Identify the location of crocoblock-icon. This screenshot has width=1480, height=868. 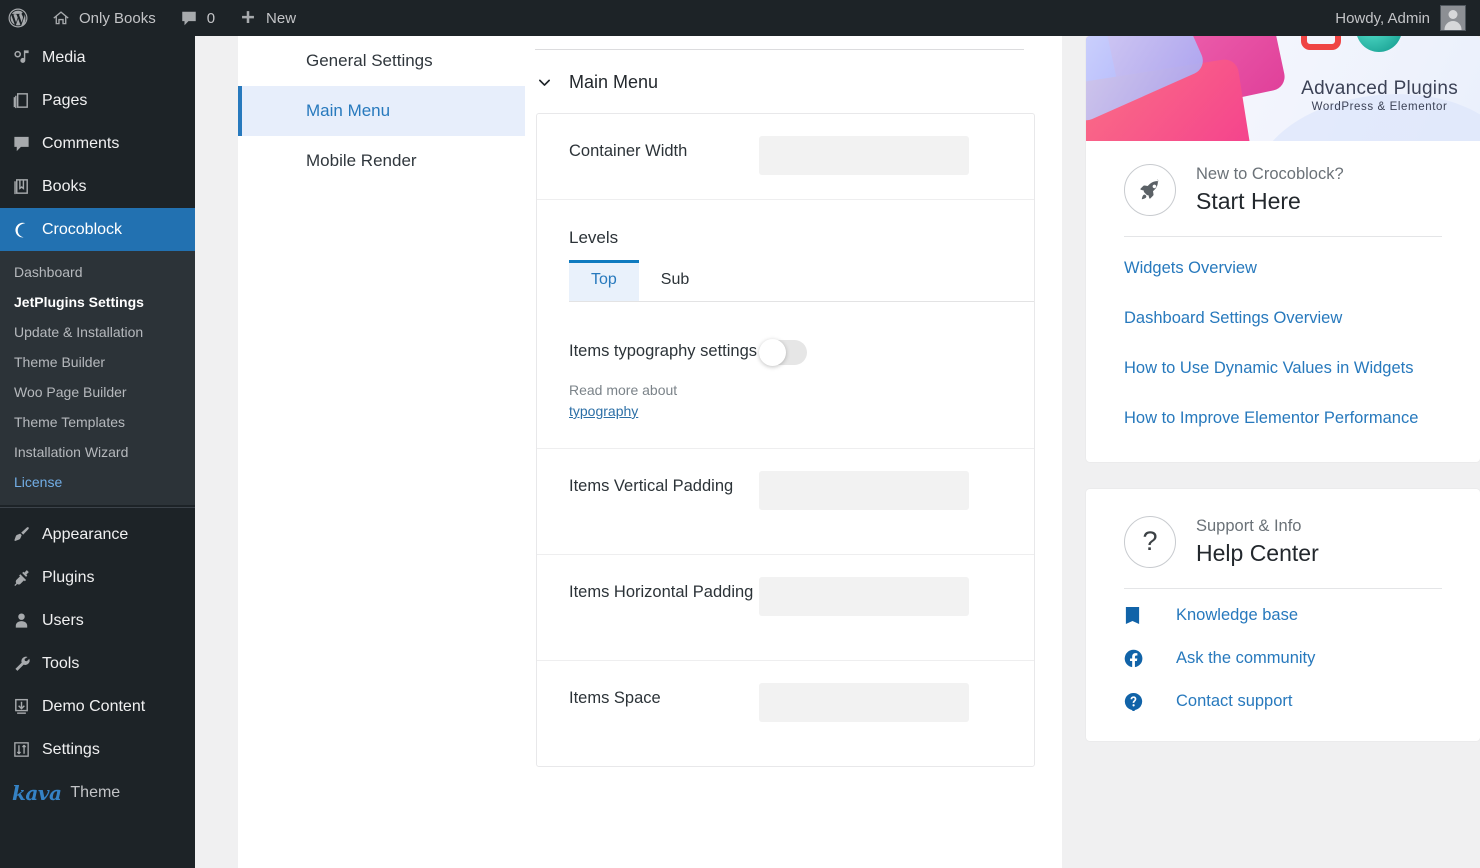
(21, 230).